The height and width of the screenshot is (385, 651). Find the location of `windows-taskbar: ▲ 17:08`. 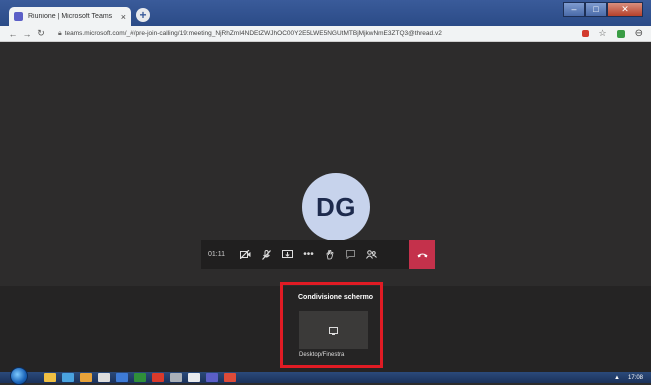

windows-taskbar: ▲ 17:08 is located at coordinates (325, 375).